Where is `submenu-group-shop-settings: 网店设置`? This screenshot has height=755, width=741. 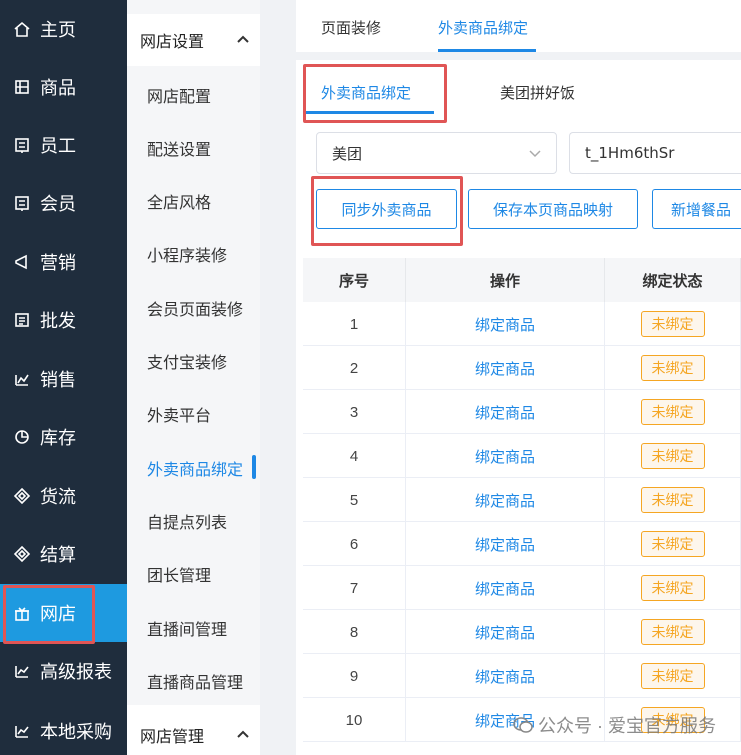 submenu-group-shop-settings: 网店设置 is located at coordinates (193, 40).